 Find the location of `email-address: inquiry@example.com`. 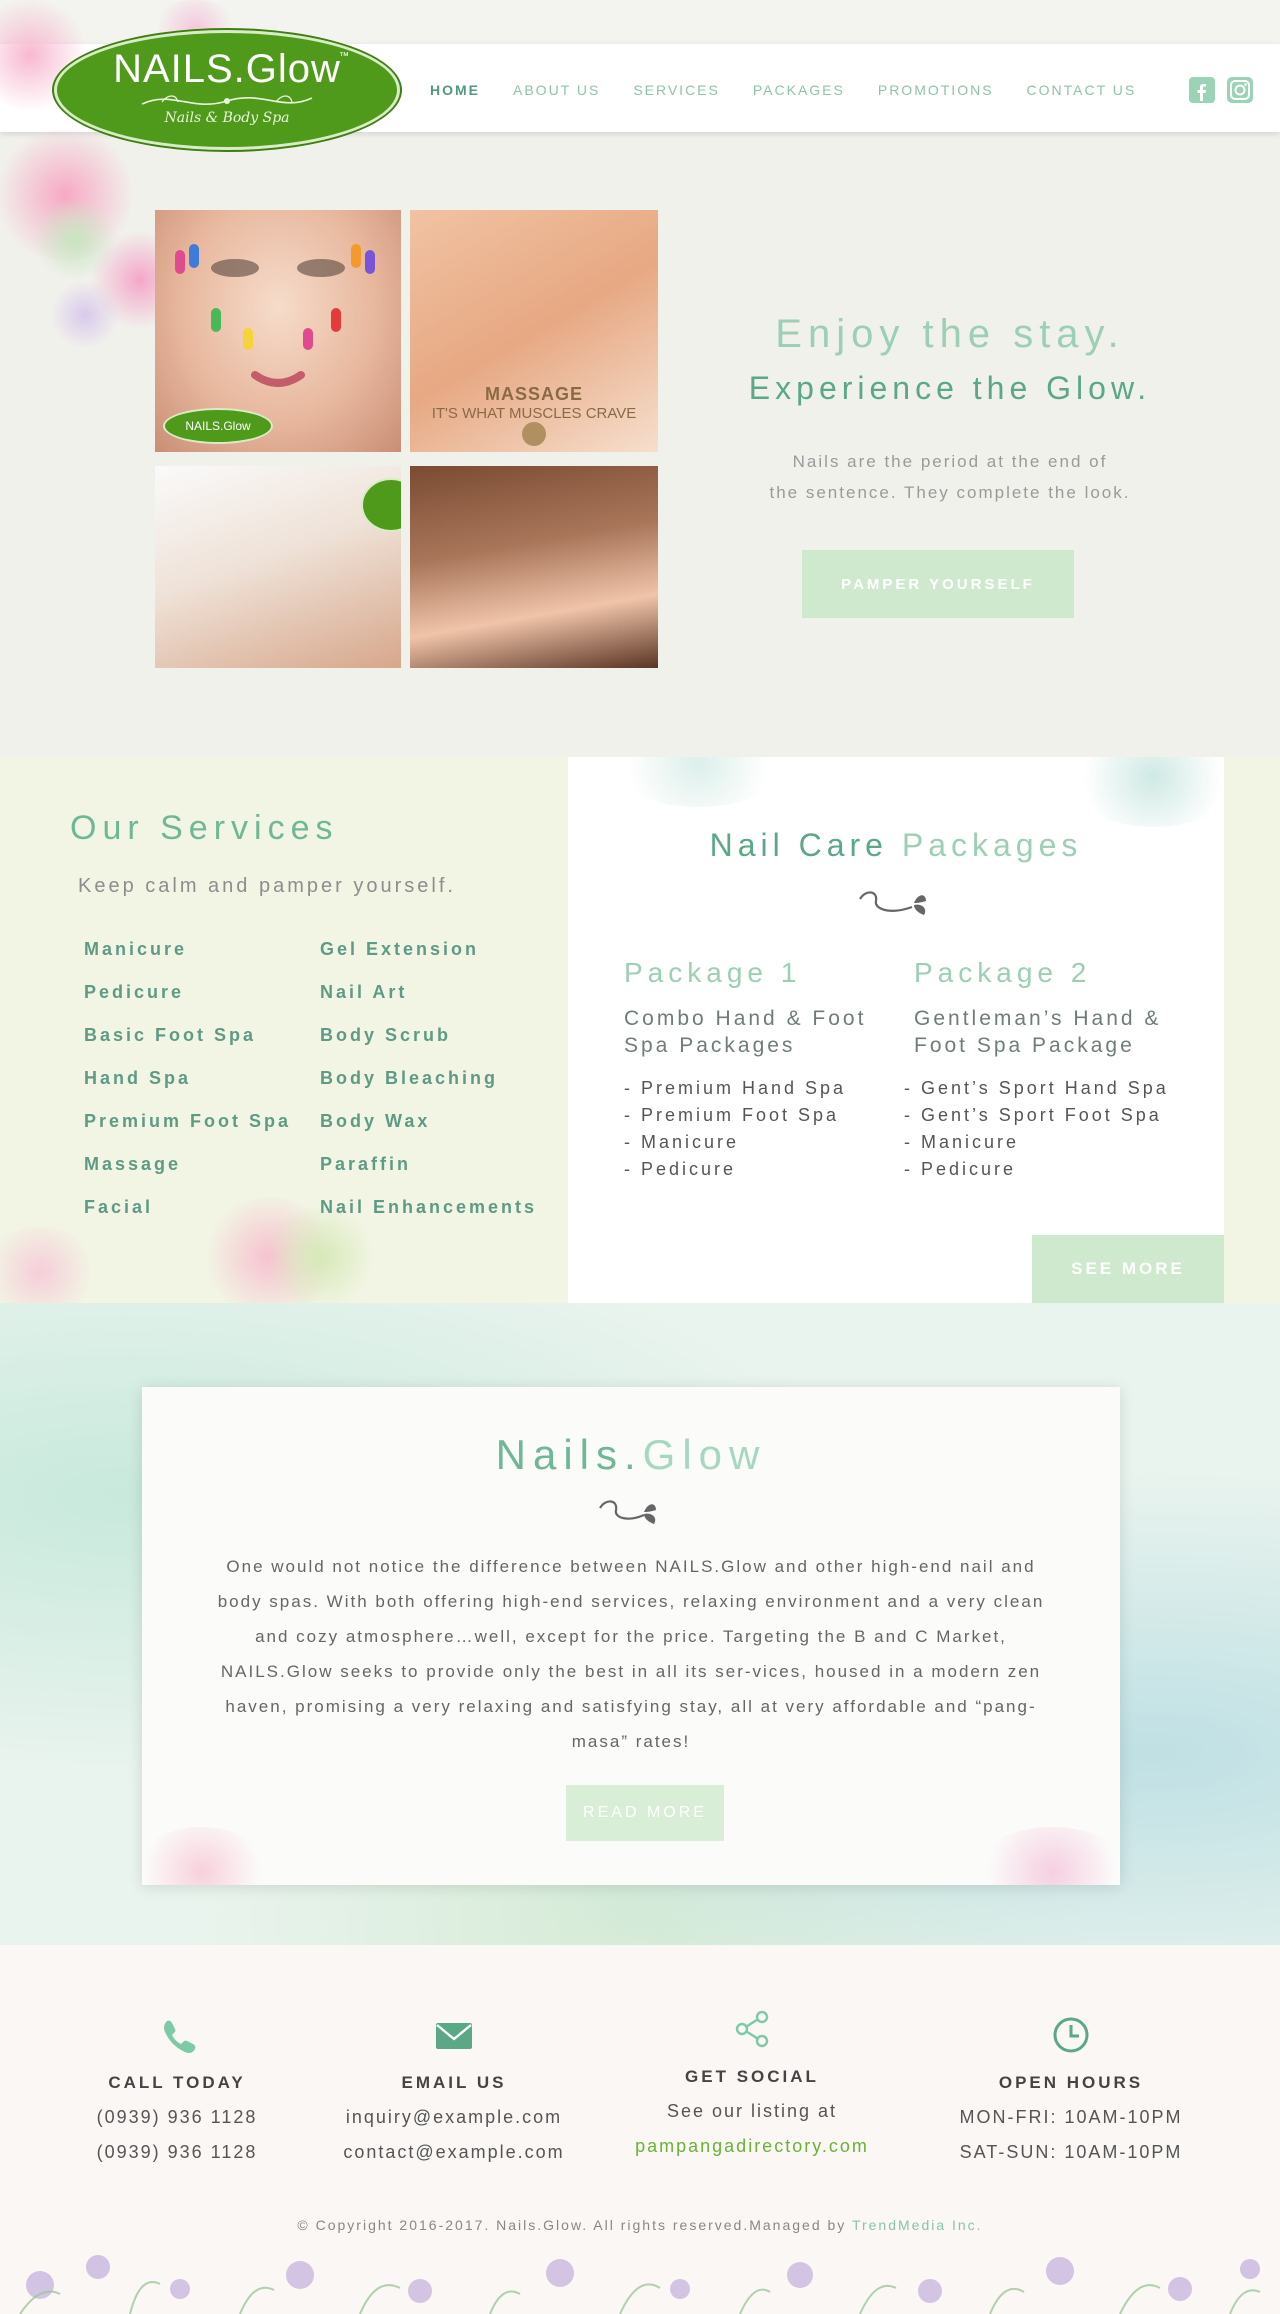

email-address: inquiry@example.com is located at coordinates (454, 2117).